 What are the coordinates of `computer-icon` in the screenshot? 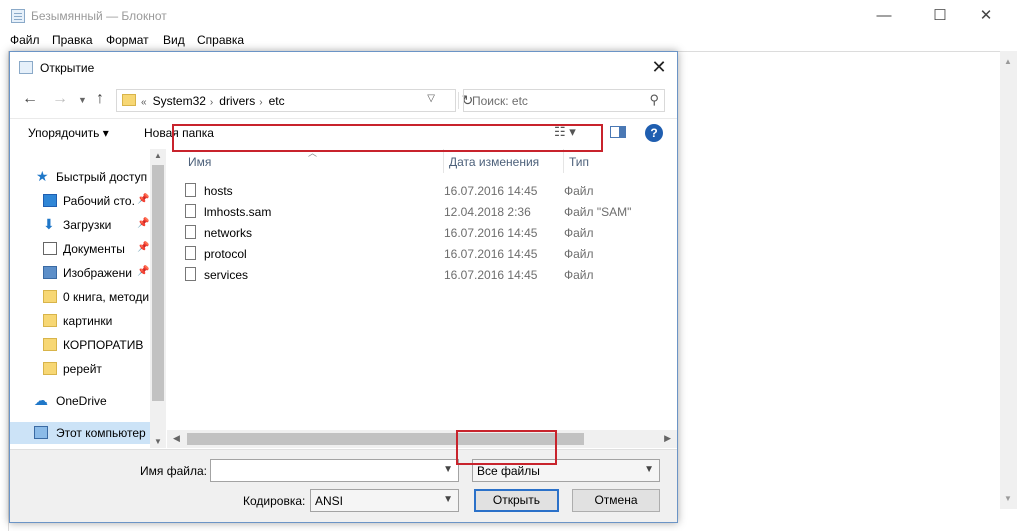 It's located at (41, 432).